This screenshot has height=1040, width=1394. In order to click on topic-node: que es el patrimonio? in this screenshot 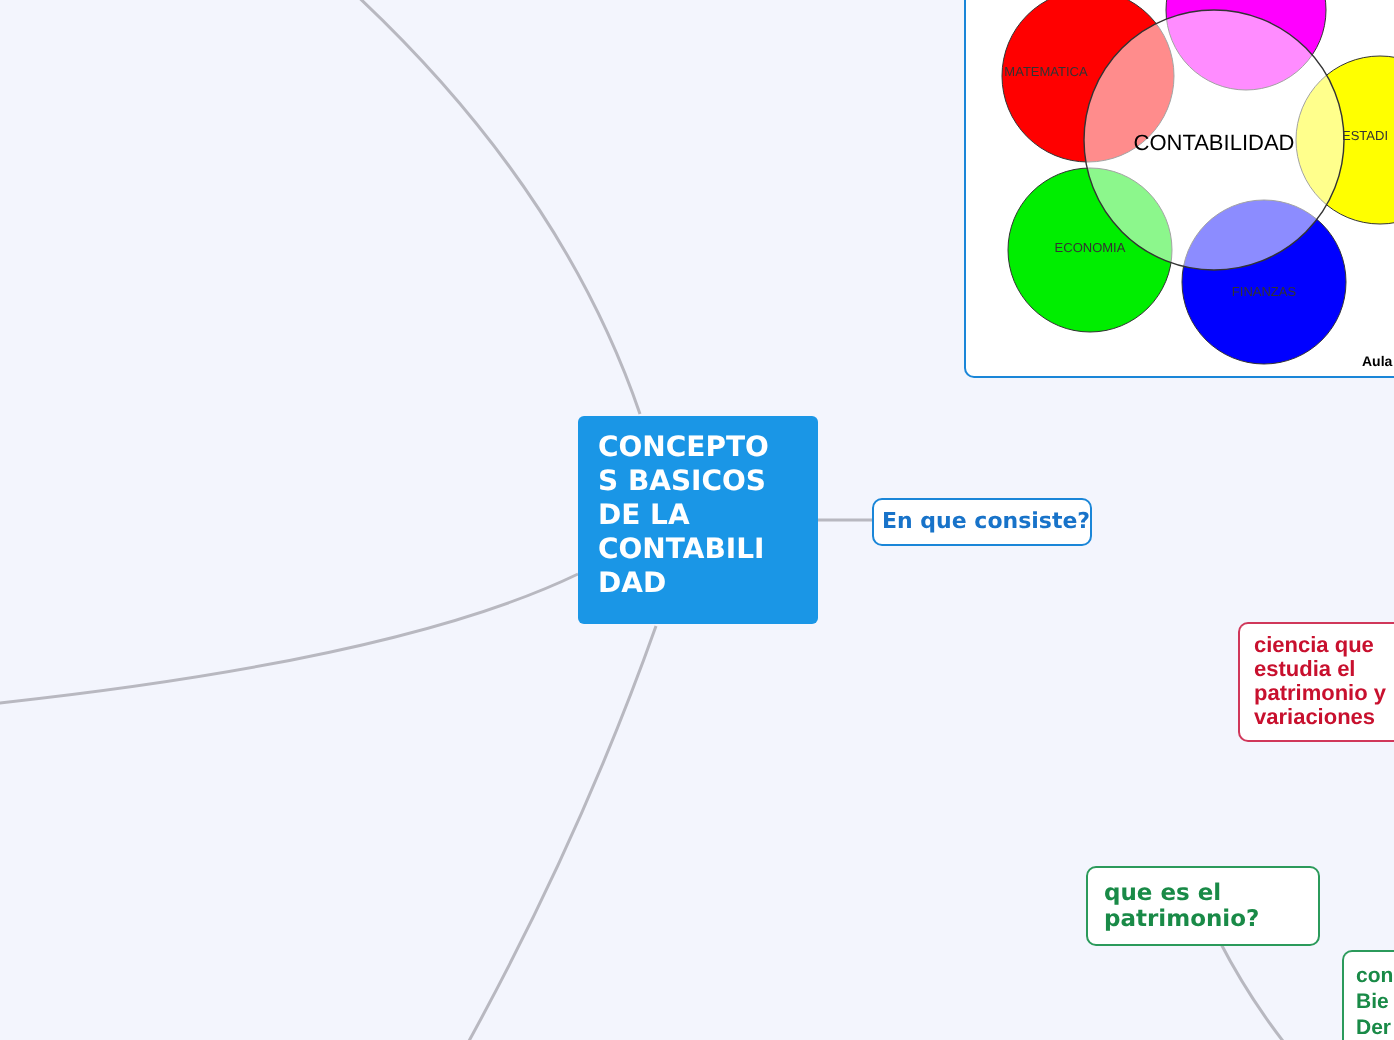, I will do `click(1203, 906)`.